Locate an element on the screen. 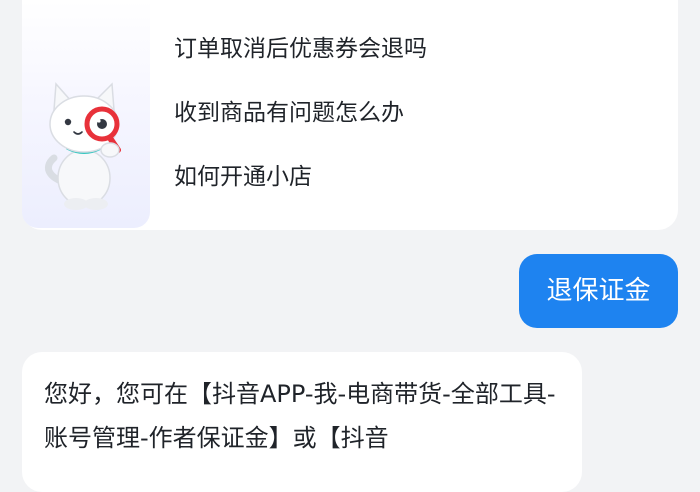  user-message-bubble: 退保证金 is located at coordinates (598, 291).